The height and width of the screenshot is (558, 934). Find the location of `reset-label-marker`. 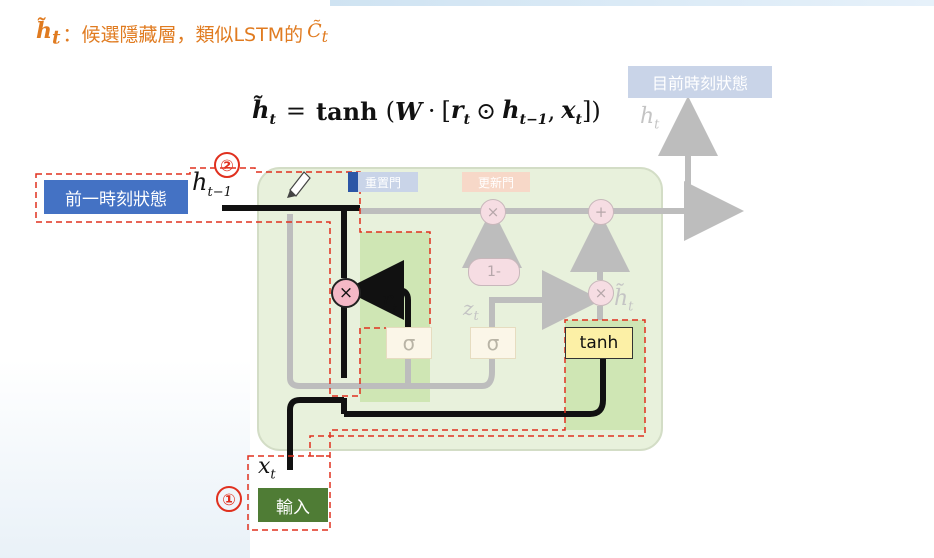

reset-label-marker is located at coordinates (353, 182).